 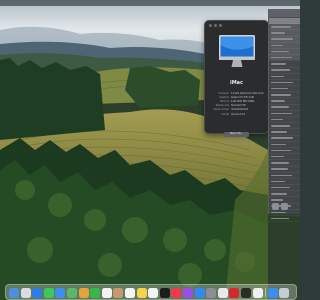 What do you see at coordinates (83, 292) in the screenshot?
I see `photos-icon` at bounding box center [83, 292].